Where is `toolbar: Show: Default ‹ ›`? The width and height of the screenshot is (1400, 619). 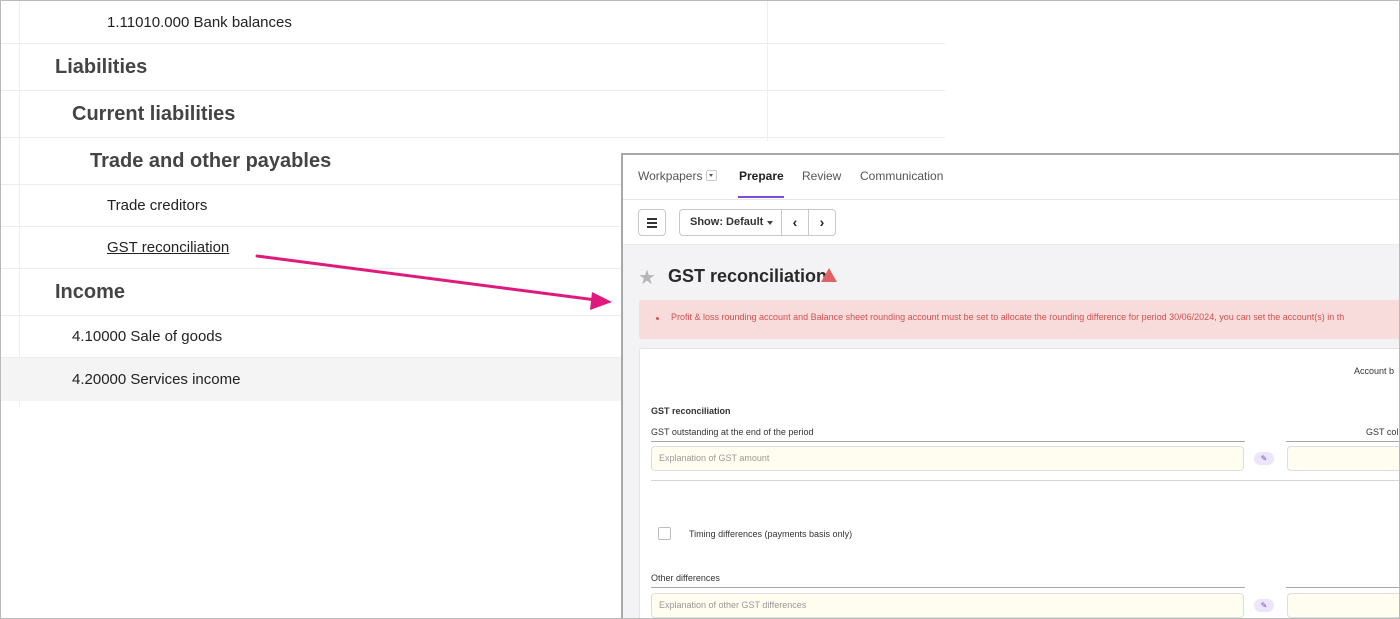 toolbar: Show: Default ‹ › is located at coordinates (1011, 222).